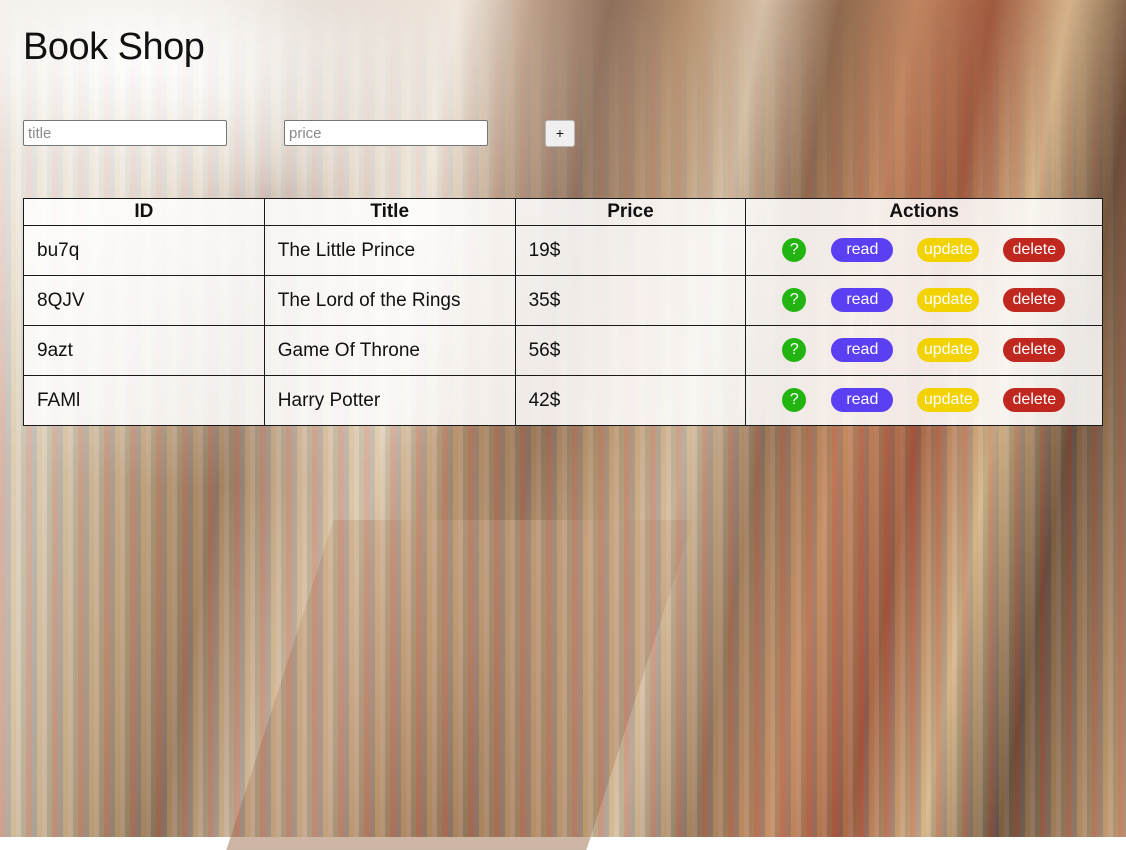  Describe the element at coordinates (144, 212) in the screenshot. I see `column-header-id: ID` at that location.